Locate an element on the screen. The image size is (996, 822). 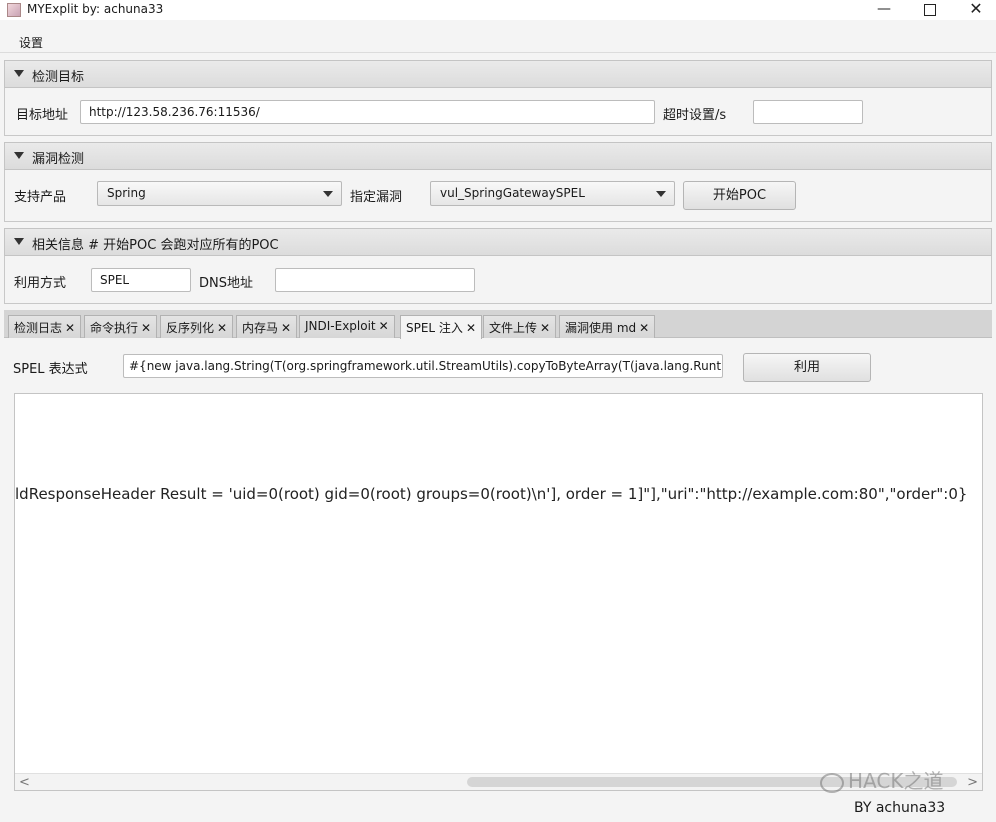
tab-label: 命令执行 is located at coordinates (114, 328).